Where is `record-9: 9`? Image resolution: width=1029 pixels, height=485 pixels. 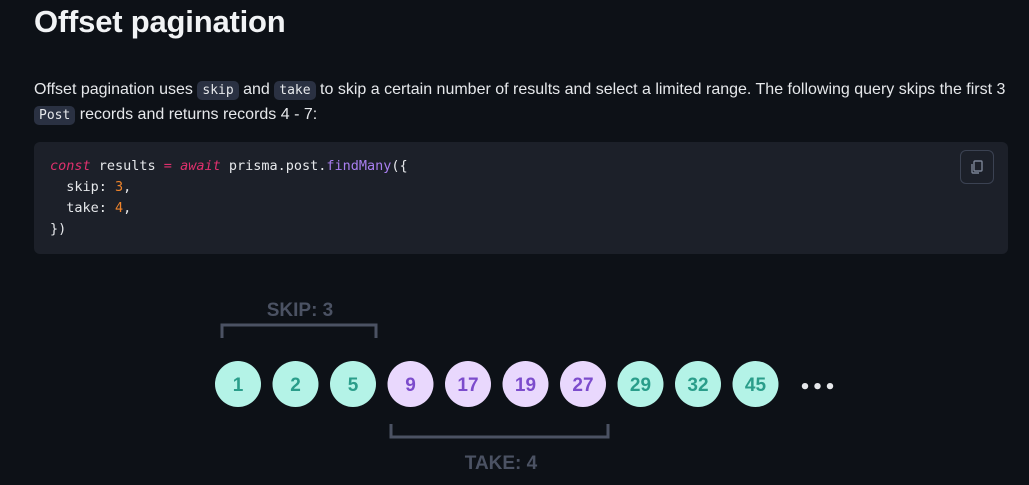
record-9: 9 is located at coordinates (410, 384).